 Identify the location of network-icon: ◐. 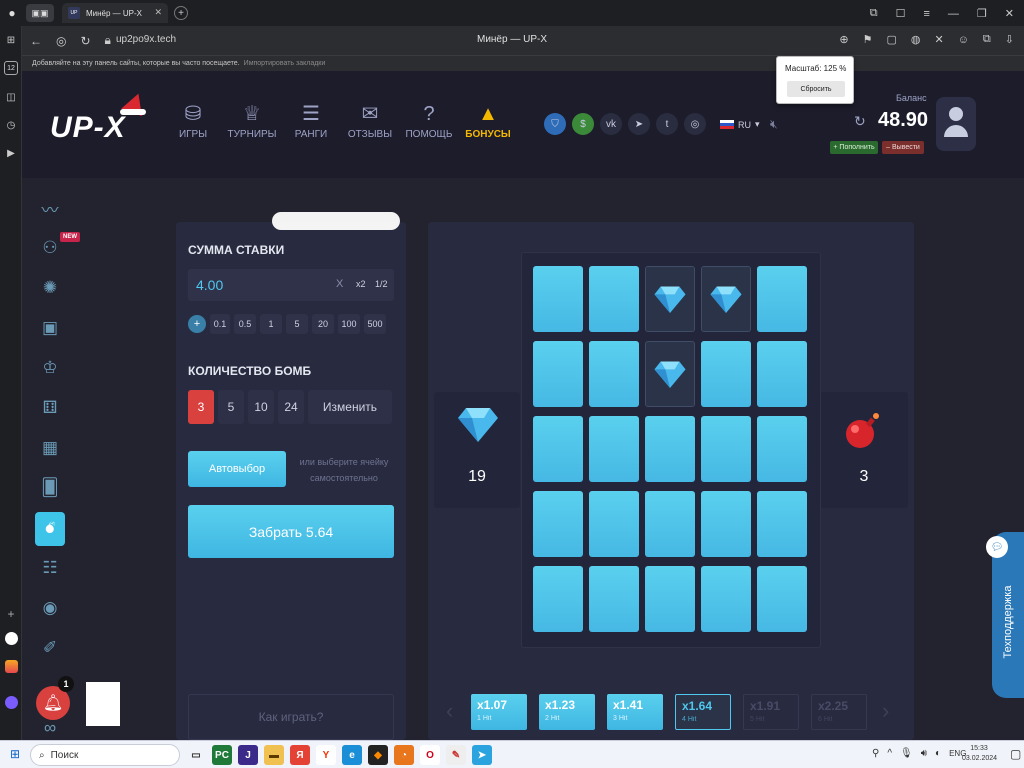
(938, 753).